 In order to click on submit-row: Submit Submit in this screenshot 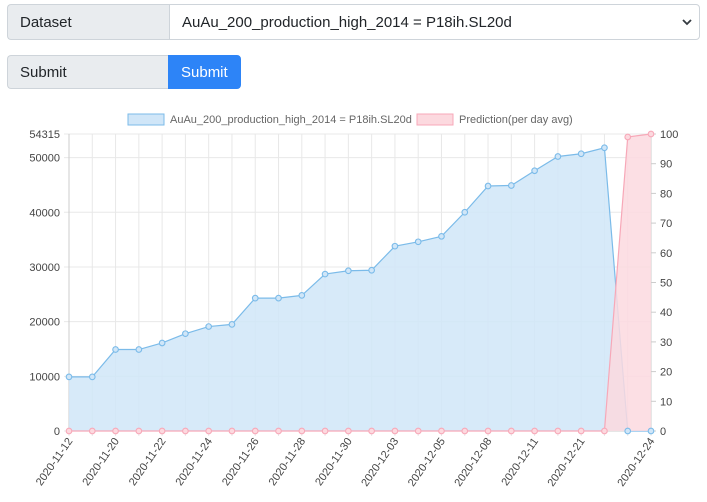, I will do `click(124, 72)`.